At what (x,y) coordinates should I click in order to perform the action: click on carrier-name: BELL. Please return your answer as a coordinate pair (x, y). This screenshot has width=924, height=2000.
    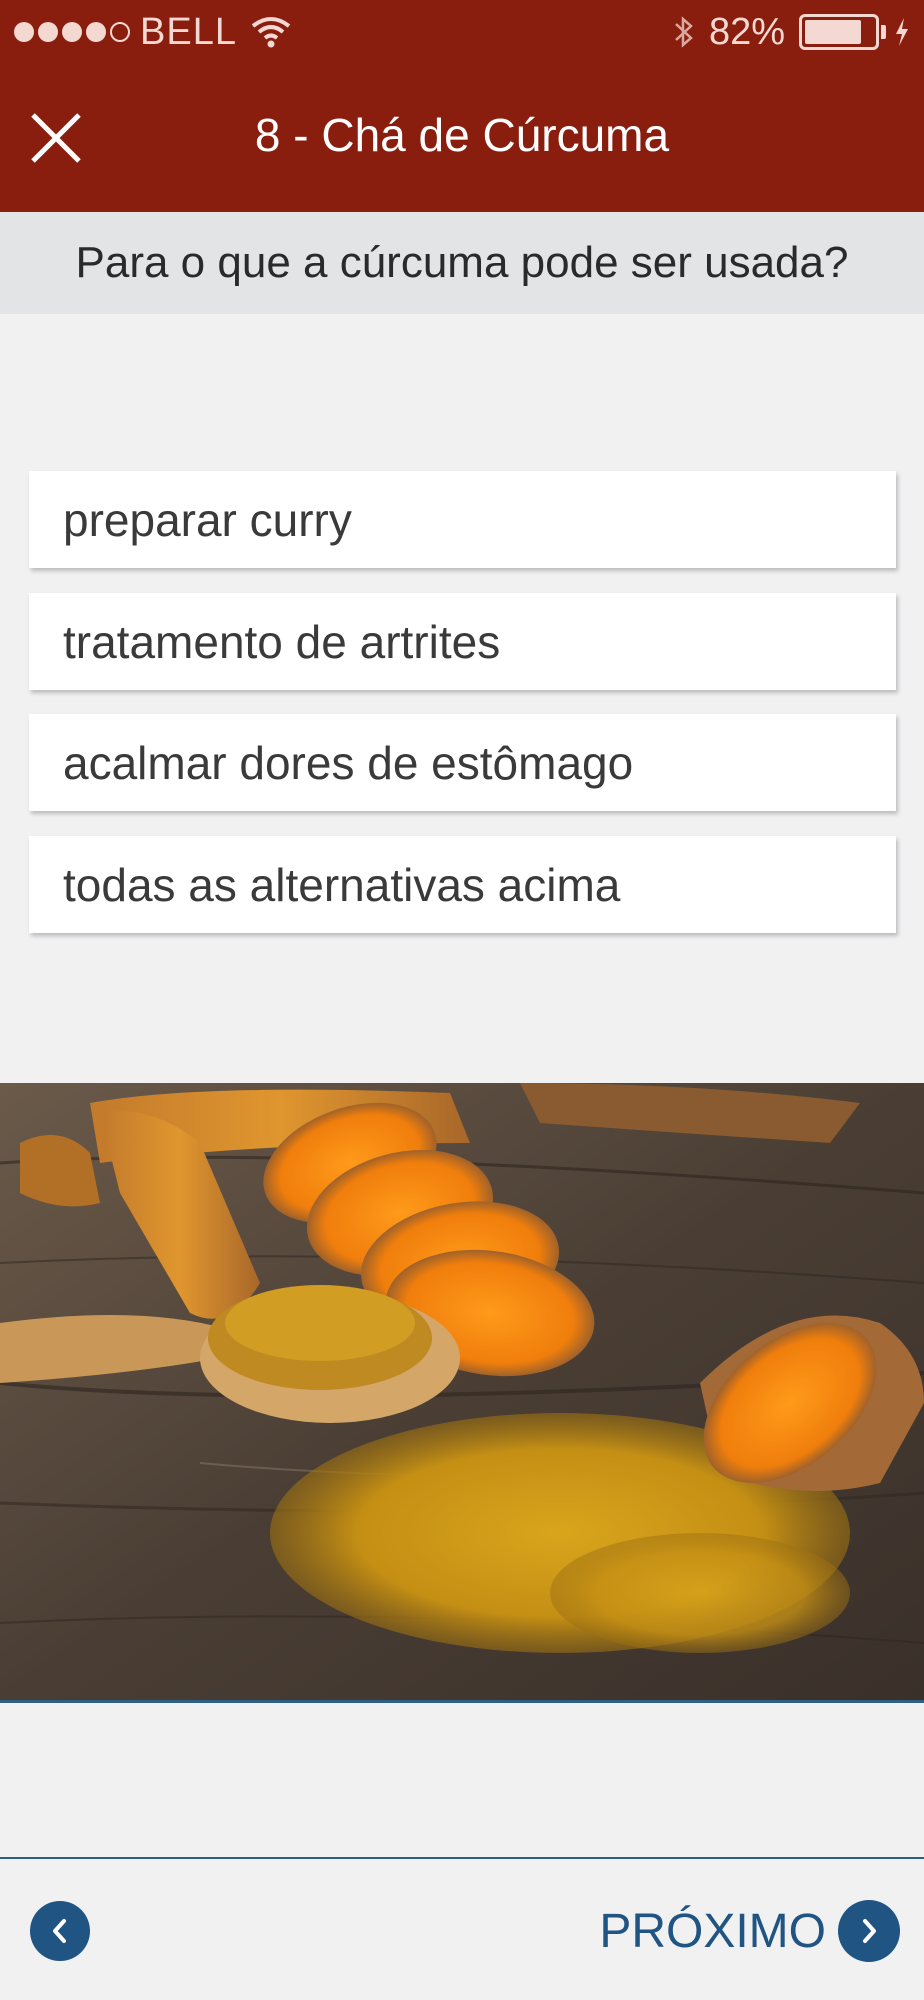
    Looking at the image, I should click on (188, 31).